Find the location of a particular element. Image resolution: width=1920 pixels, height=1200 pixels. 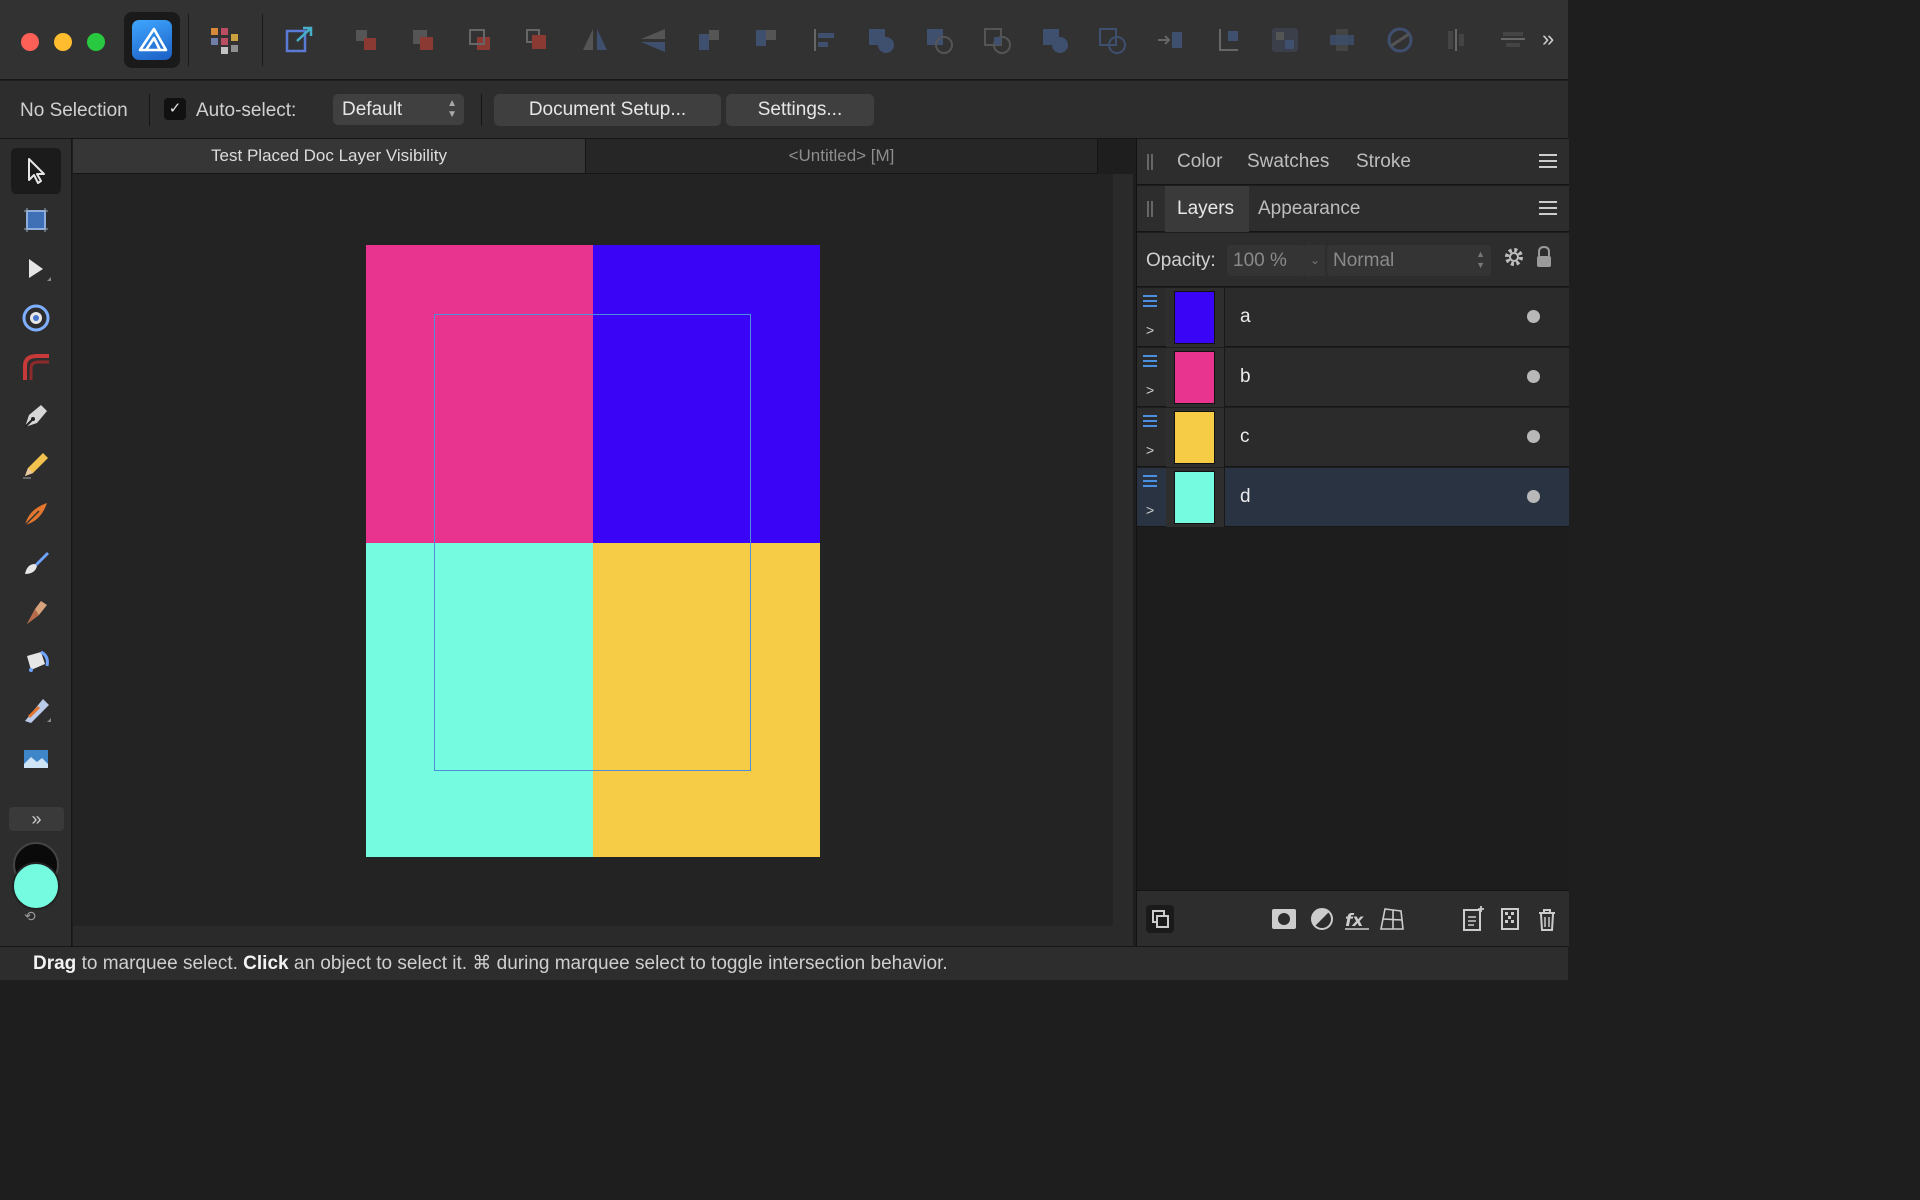

more-icon: » is located at coordinates (1548, 39).